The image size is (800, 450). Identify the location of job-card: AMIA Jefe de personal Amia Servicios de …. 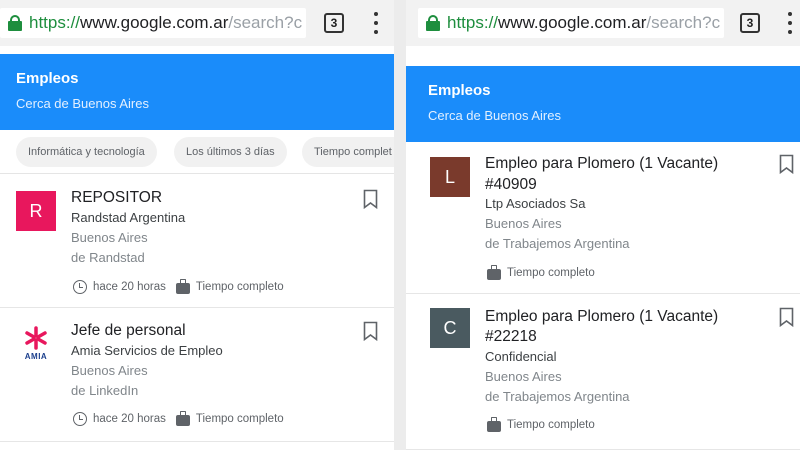
(197, 375).